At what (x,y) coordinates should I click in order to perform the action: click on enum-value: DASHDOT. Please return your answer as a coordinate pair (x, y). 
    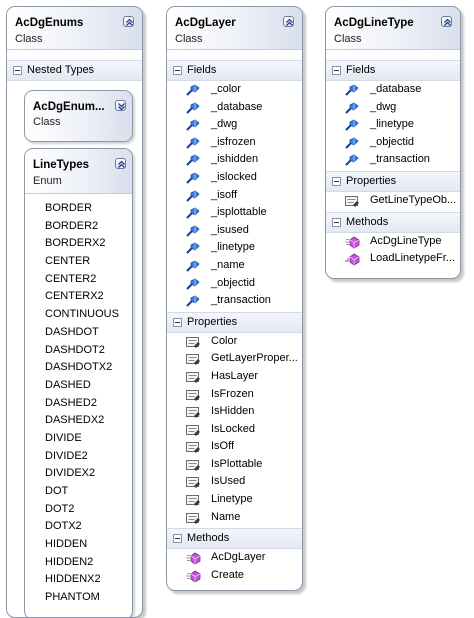
    Looking at the image, I should click on (78, 333).